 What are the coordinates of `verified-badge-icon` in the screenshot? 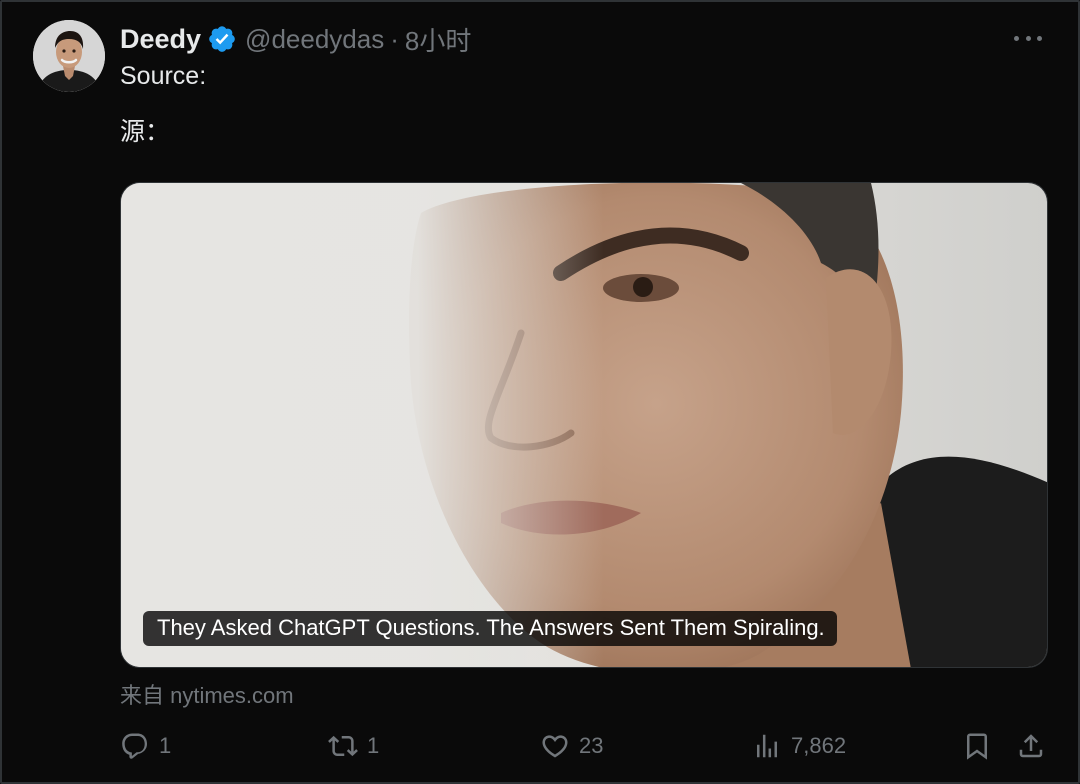 It's located at (222, 39).